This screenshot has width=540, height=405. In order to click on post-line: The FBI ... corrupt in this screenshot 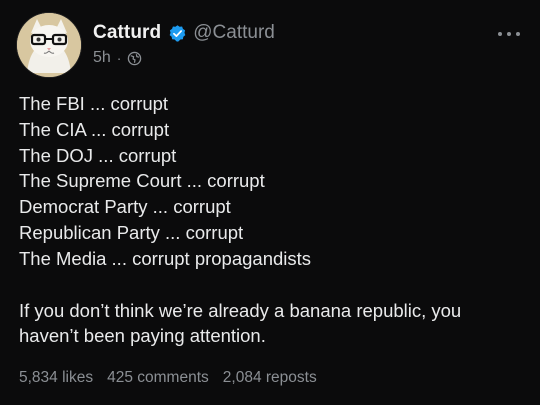, I will do `click(94, 103)`.